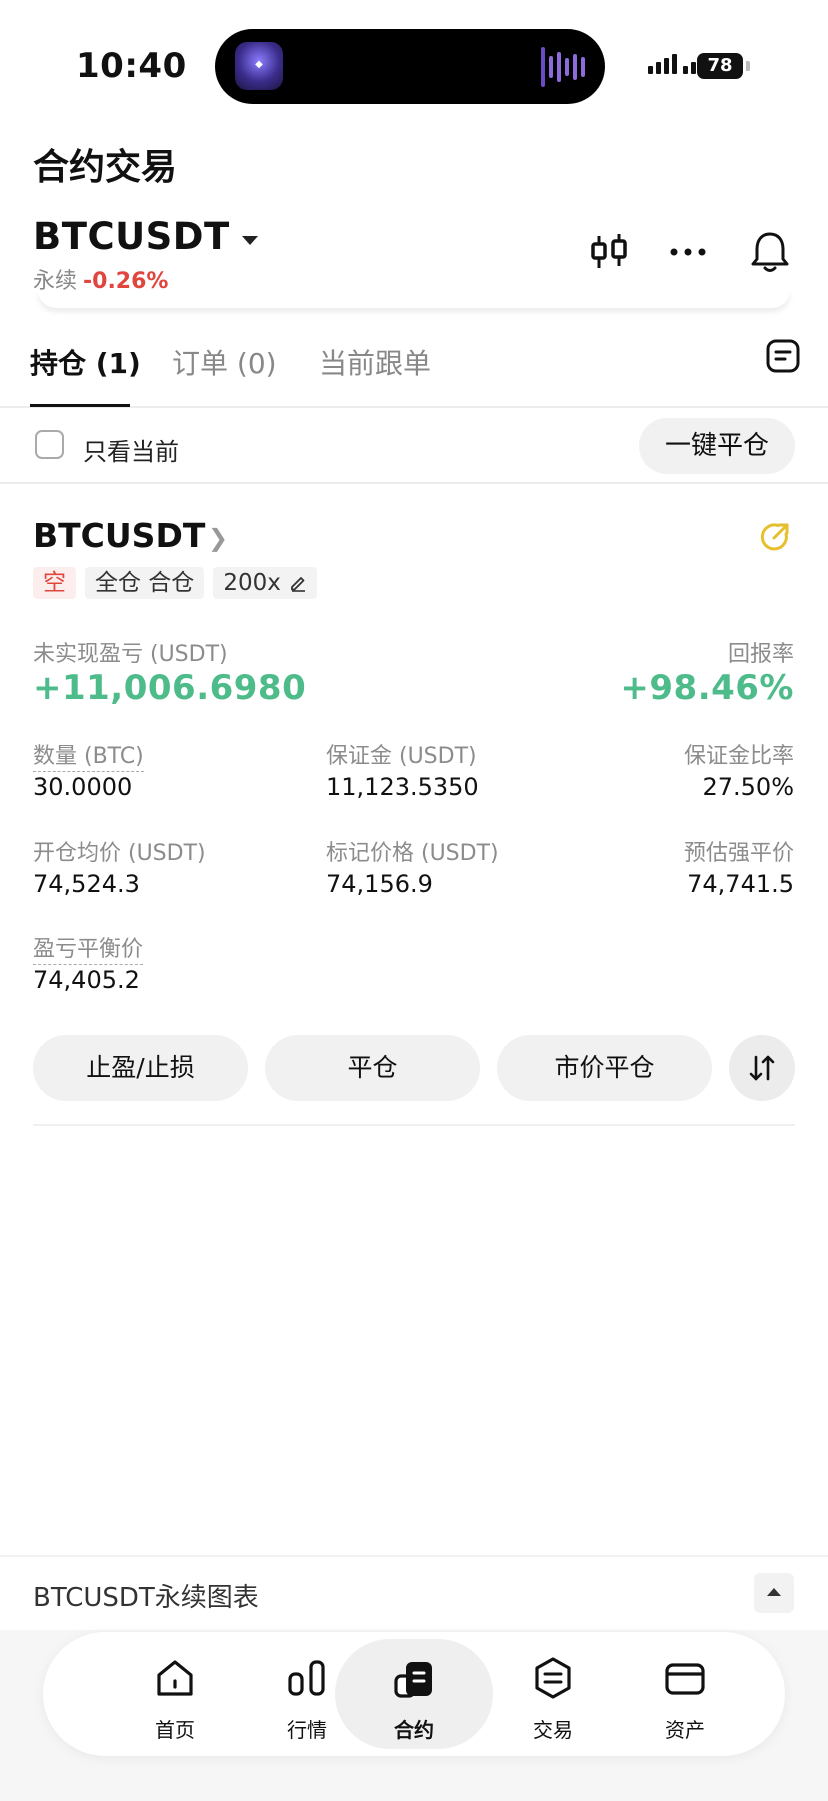 This screenshot has height=1801, width=828. What do you see at coordinates (175, 1678) in the screenshot?
I see `home-icon` at bounding box center [175, 1678].